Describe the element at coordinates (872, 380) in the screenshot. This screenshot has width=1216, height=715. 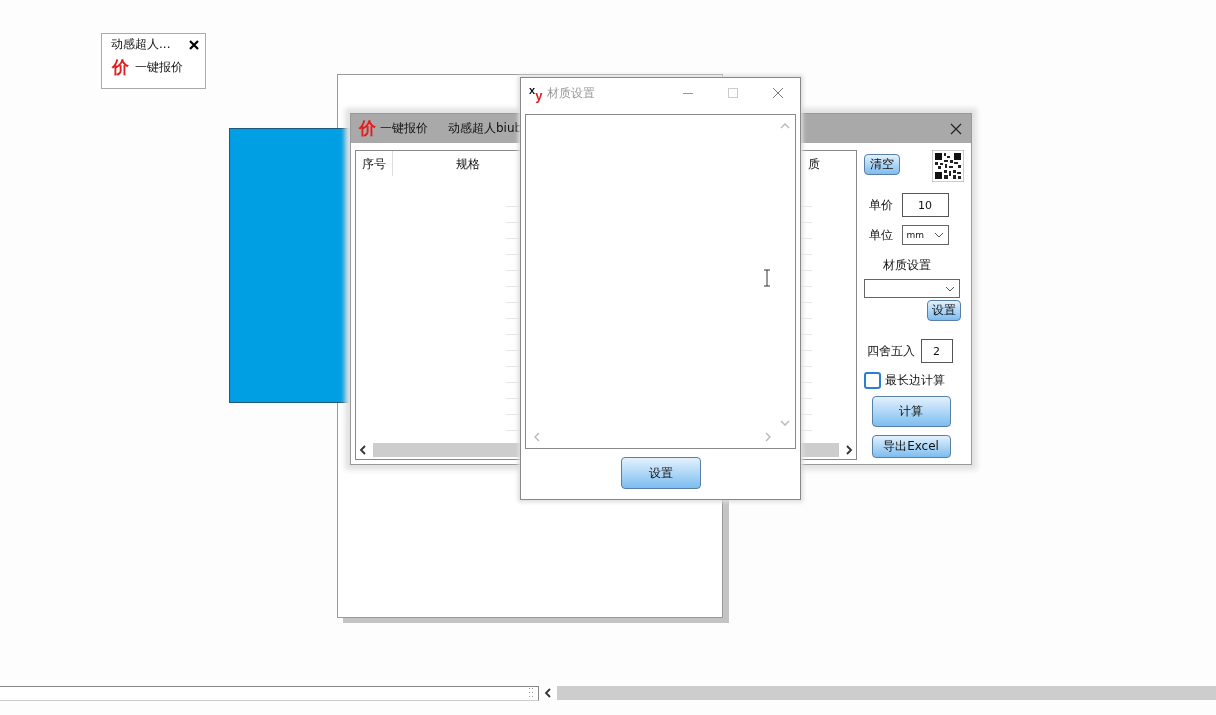
I see `checkbox` at that location.